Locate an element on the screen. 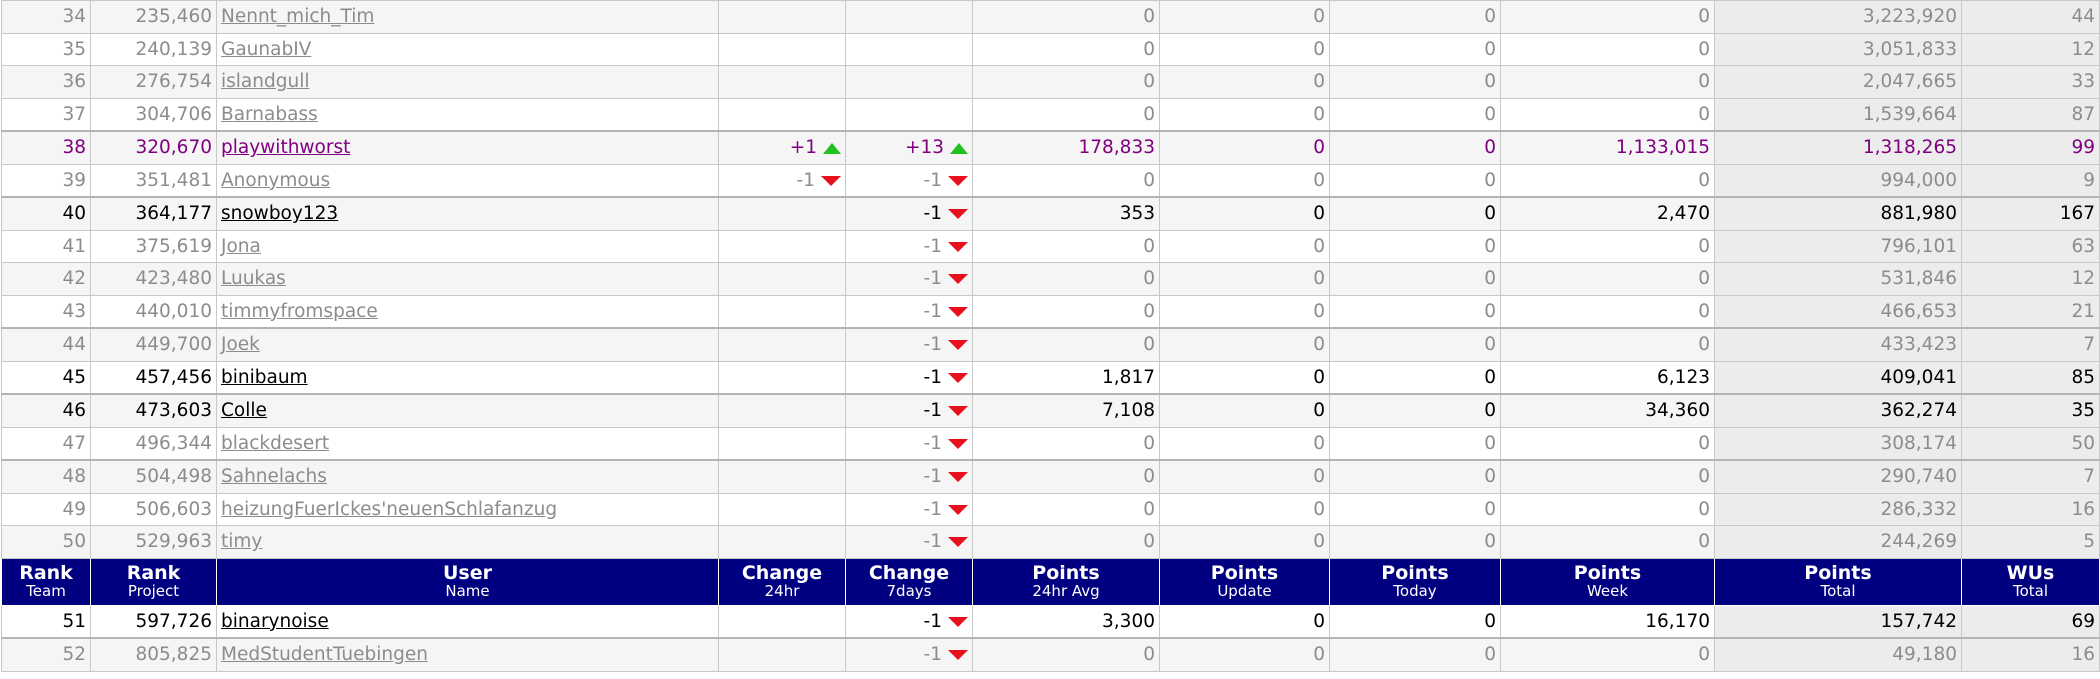  table-row: 47 496,344 blackdesert -1 0 0 0 0 308,174 50 is located at coordinates (1050, 443).